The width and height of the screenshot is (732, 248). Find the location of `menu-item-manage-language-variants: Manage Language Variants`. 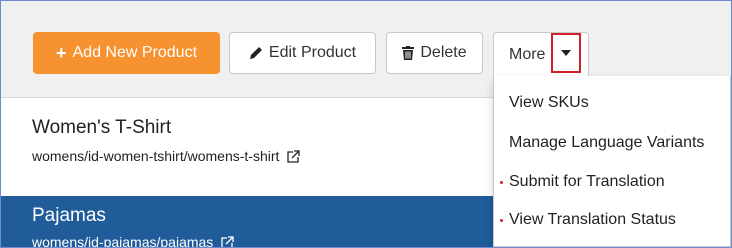

menu-item-manage-language-variants: Manage Language Variants is located at coordinates (606, 143).